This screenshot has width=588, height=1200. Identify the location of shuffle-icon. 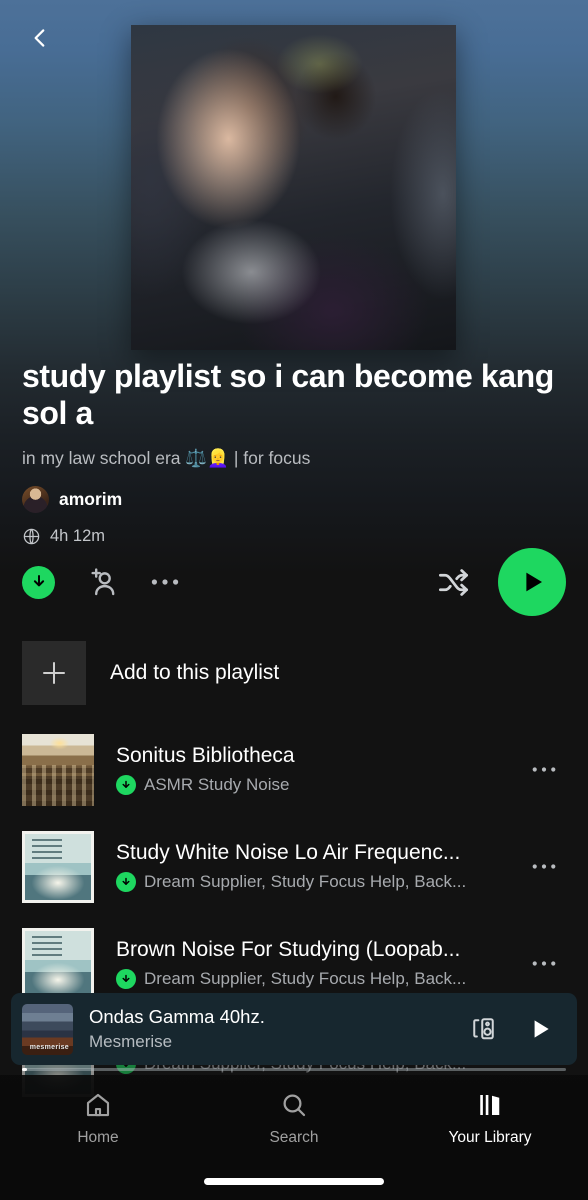
(453, 582).